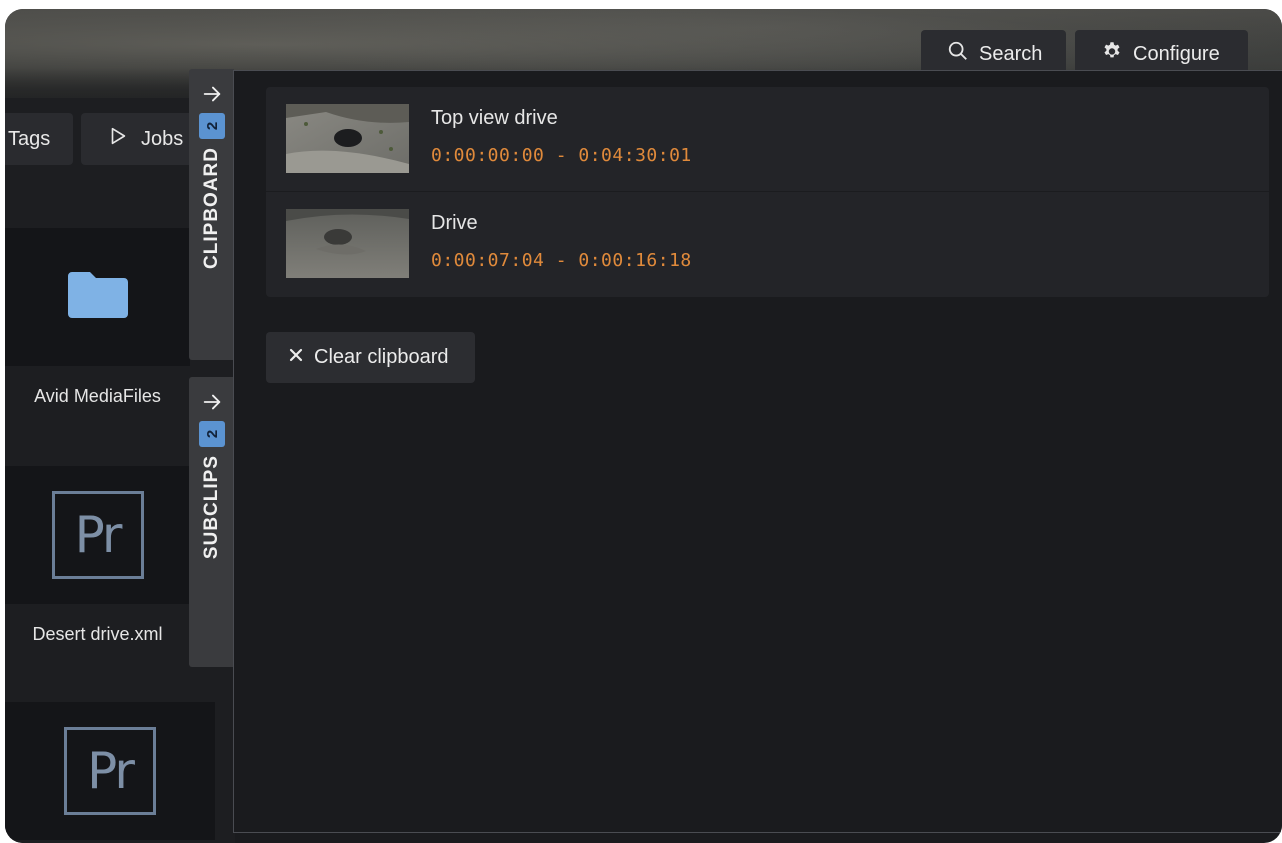  Describe the element at coordinates (1011, 53) in the screenshot. I see `search-button-label: Search` at that location.